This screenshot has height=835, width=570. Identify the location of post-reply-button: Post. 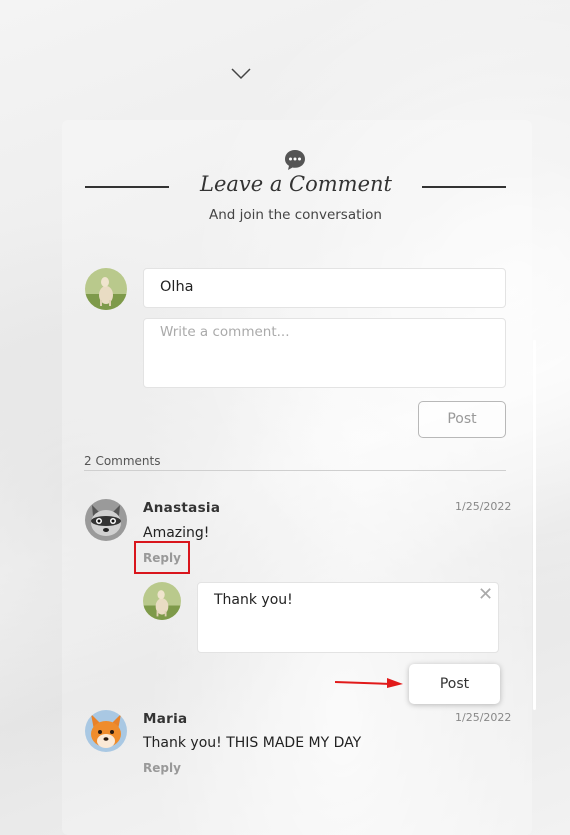
(454, 684).